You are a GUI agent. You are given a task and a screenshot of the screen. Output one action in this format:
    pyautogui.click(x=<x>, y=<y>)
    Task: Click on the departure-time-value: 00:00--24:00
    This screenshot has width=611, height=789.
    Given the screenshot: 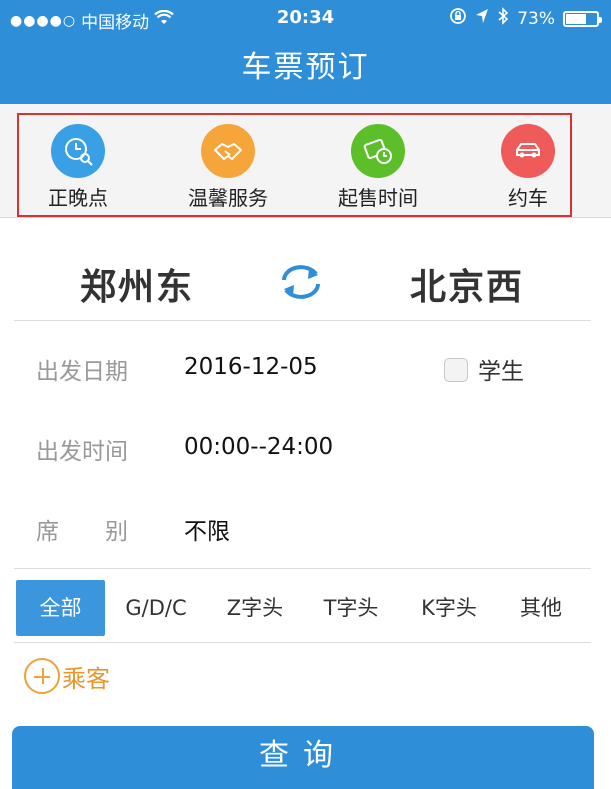 What is the action you would take?
    pyautogui.click(x=258, y=447)
    